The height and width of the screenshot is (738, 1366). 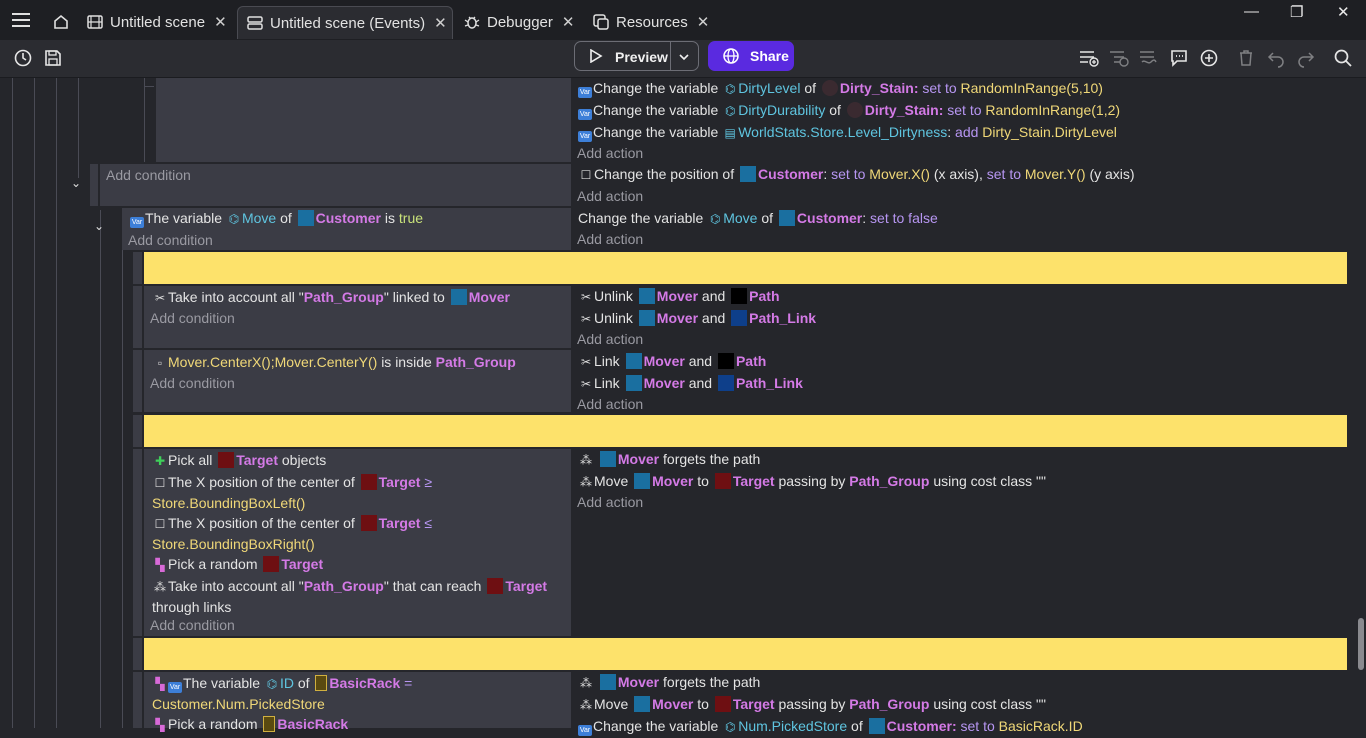 What do you see at coordinates (23, 58) in the screenshot?
I see `history-icon` at bounding box center [23, 58].